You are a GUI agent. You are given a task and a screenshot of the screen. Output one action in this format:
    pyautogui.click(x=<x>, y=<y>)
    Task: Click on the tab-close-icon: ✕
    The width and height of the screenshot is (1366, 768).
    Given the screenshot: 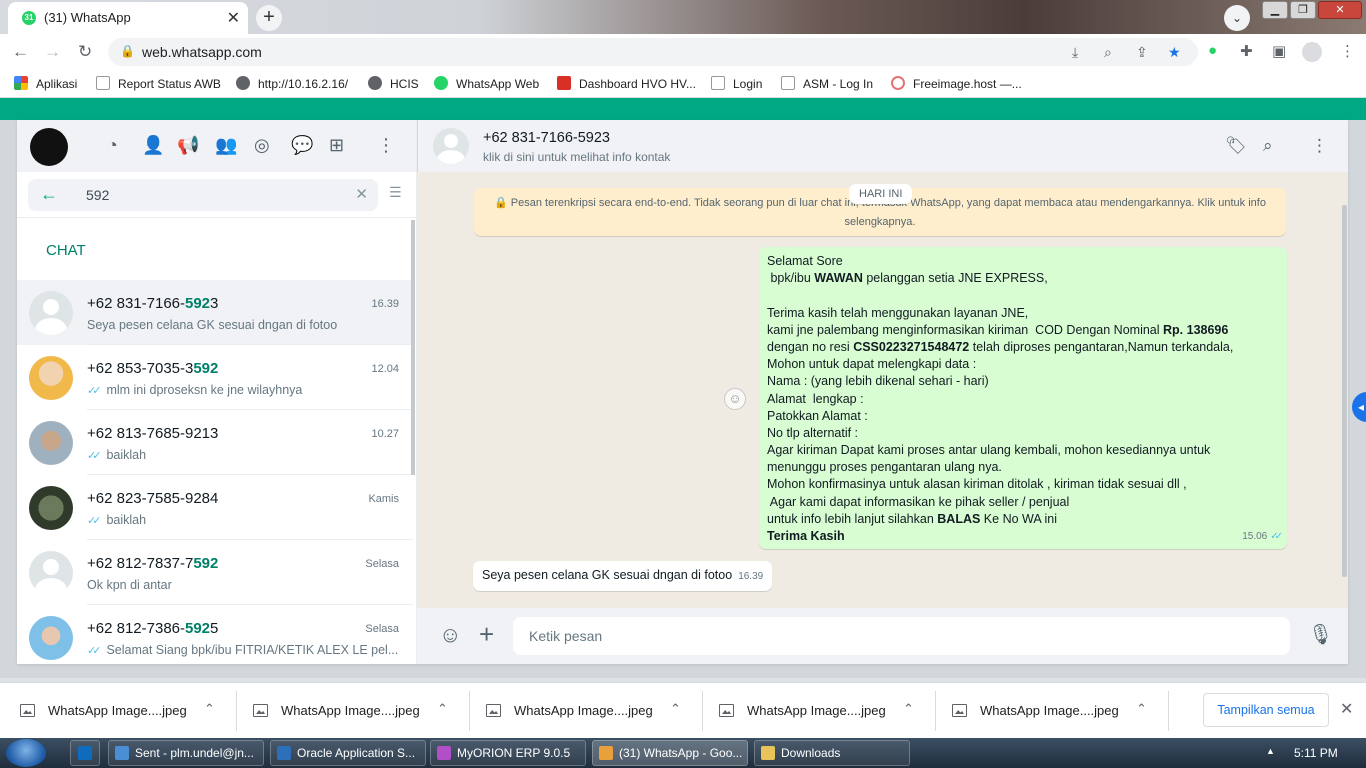 What is the action you would take?
    pyautogui.click(x=233, y=18)
    